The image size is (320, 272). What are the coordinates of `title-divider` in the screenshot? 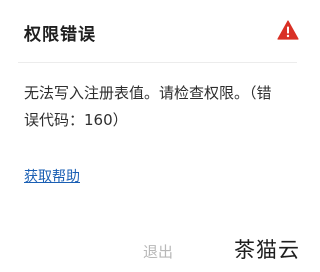 It's located at (157, 62).